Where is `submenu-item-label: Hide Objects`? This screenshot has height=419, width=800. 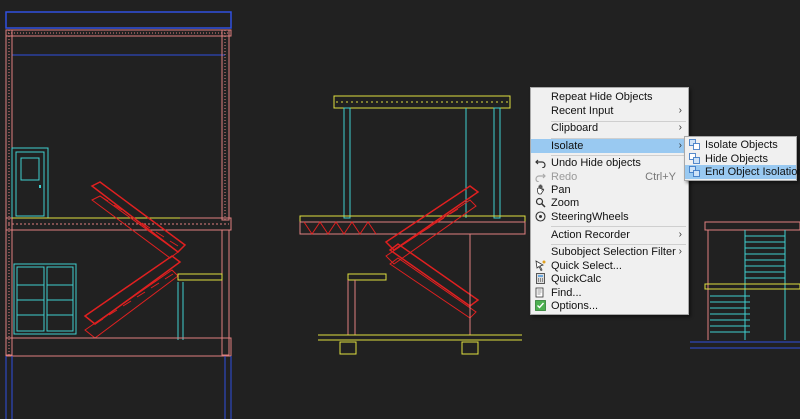
submenu-item-label: Hide Objects is located at coordinates (736, 159).